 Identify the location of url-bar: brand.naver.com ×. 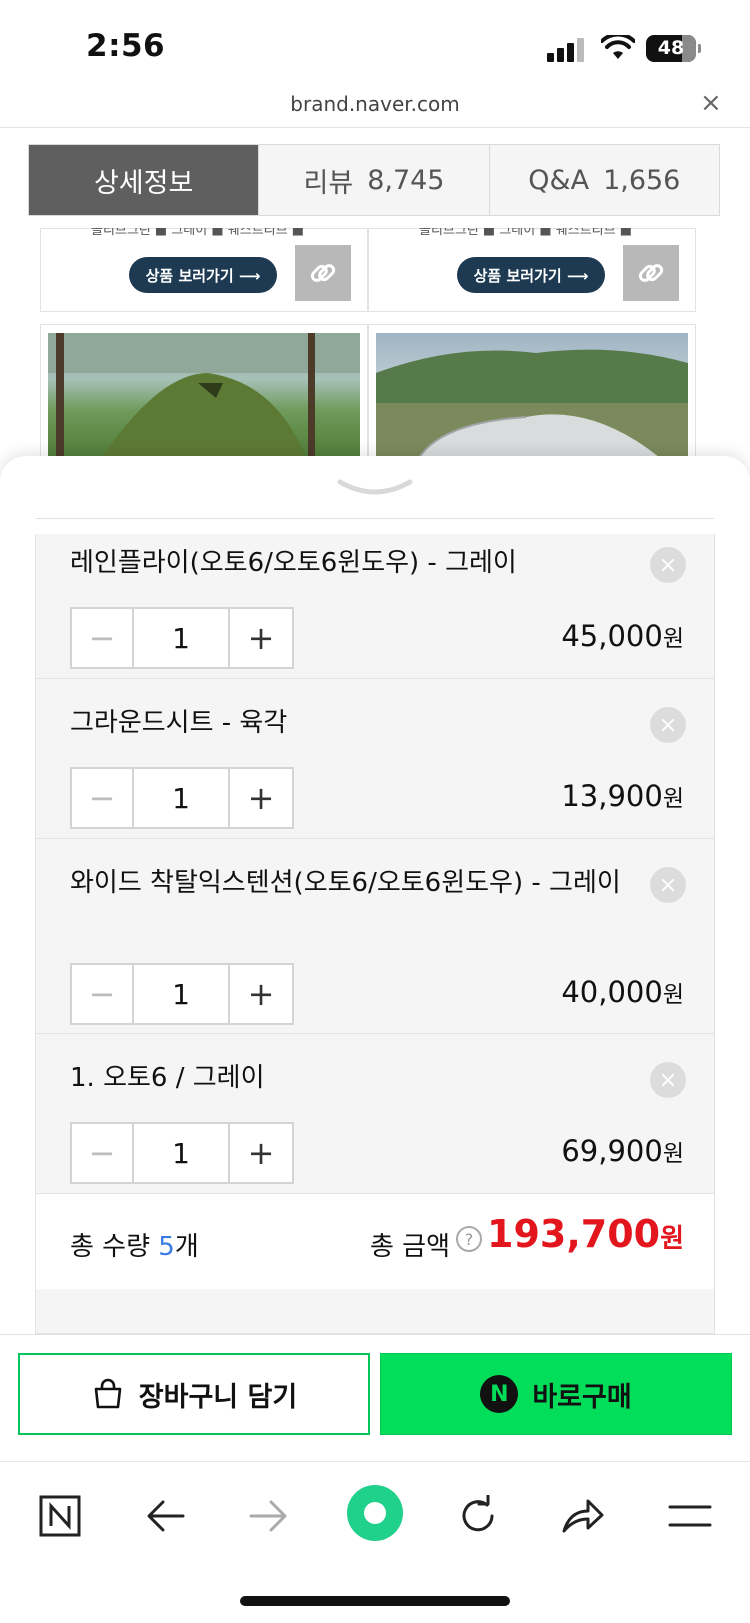
(375, 108).